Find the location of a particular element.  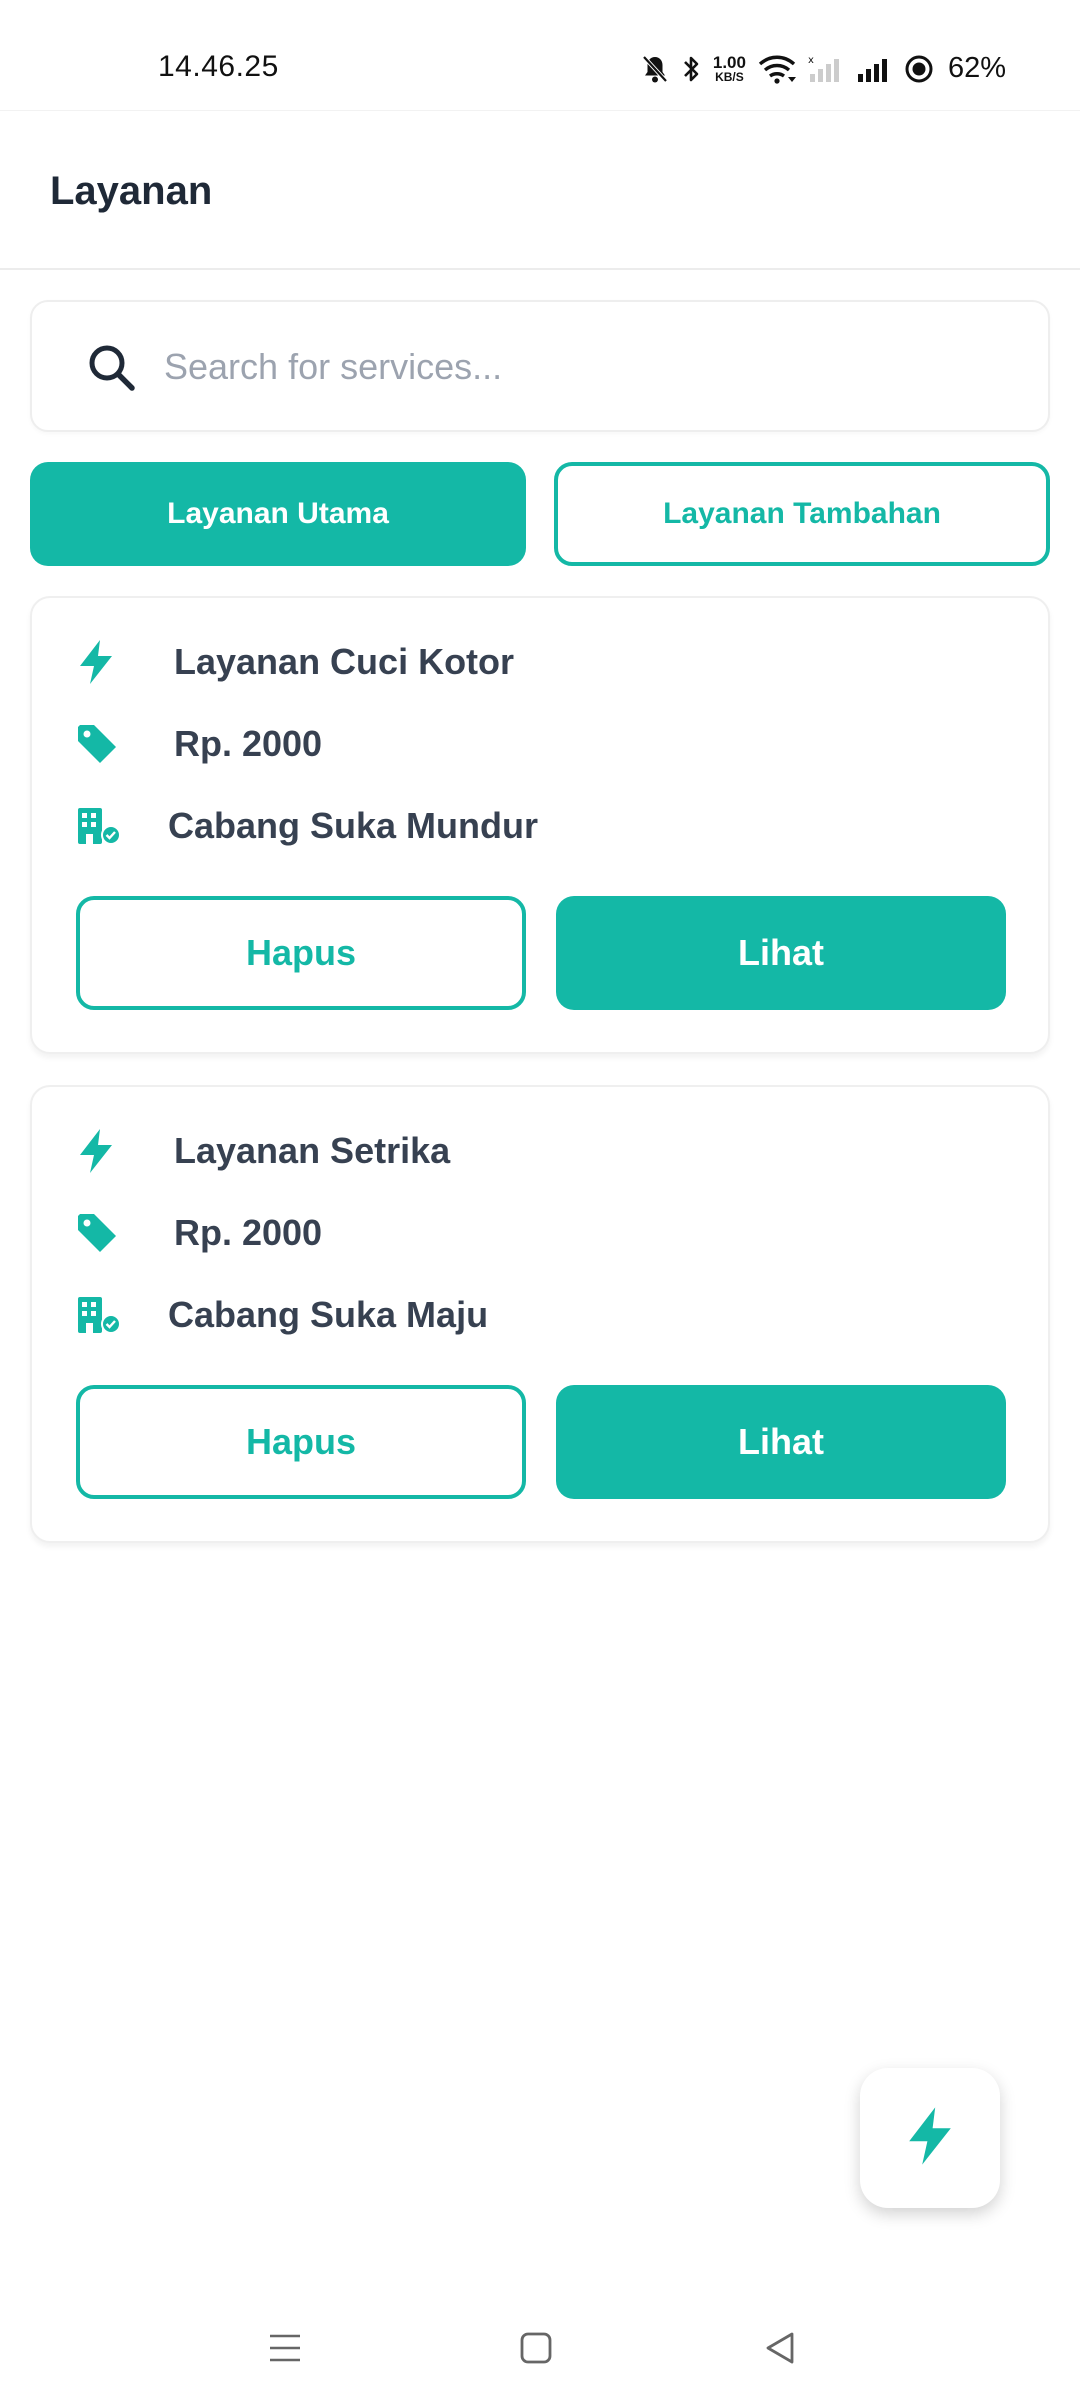

search-box is located at coordinates (540, 366).